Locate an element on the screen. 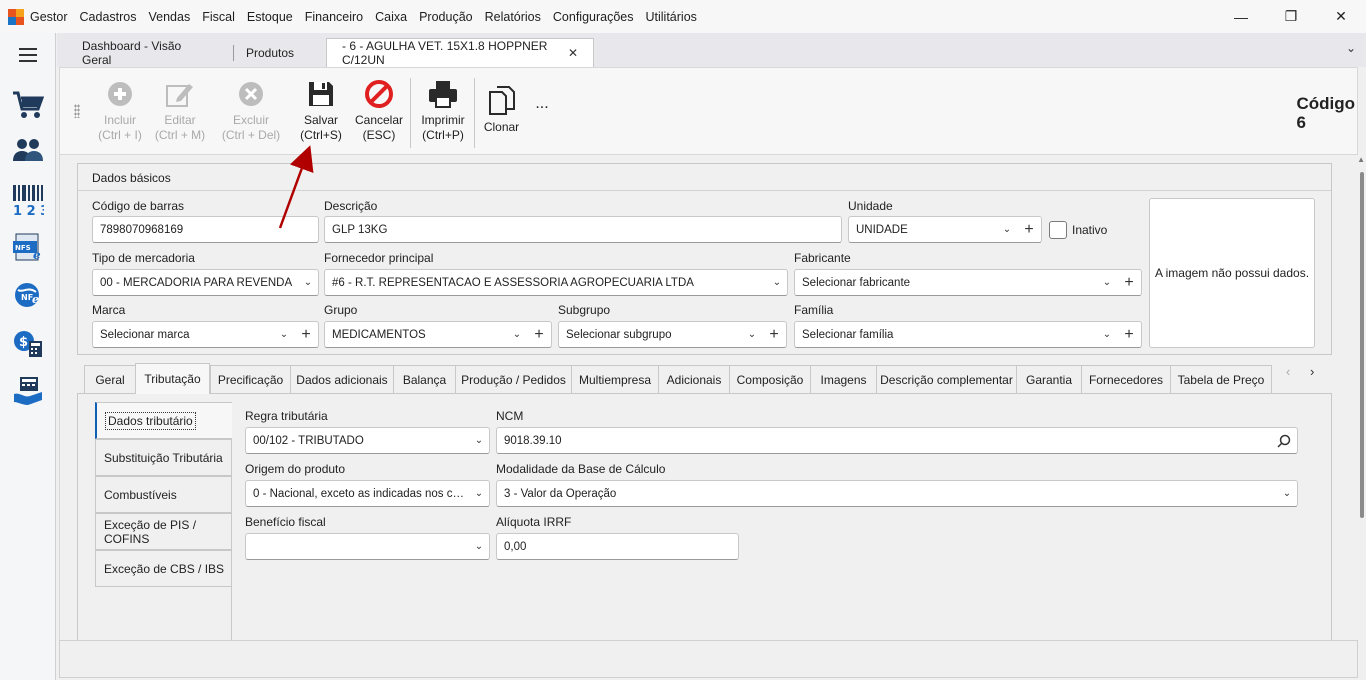  svg-text: 1 2 3 is located at coordinates (28, 210).